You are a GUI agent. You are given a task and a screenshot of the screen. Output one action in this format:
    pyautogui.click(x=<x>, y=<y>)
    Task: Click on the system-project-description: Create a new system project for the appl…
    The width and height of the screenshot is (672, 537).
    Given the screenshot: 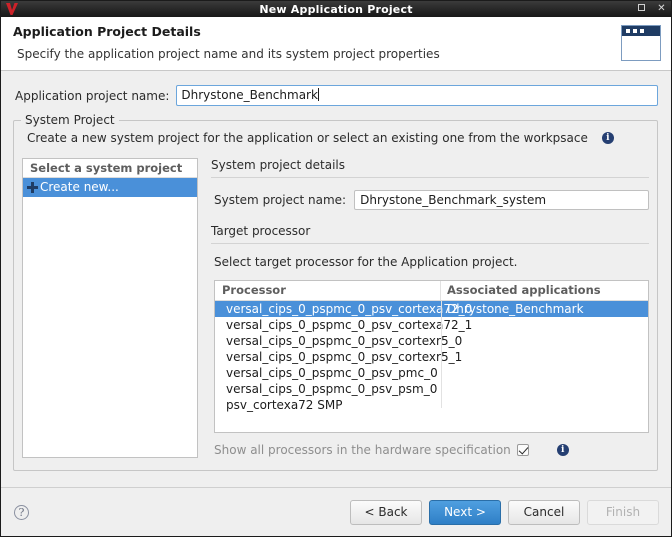 What is the action you would take?
    pyautogui.click(x=307, y=138)
    